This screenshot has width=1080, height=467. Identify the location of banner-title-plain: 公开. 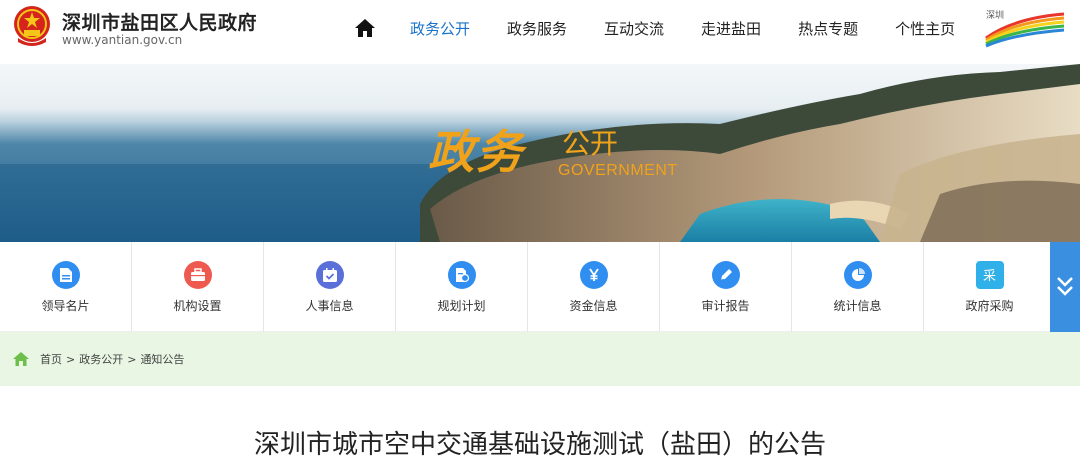
(590, 143).